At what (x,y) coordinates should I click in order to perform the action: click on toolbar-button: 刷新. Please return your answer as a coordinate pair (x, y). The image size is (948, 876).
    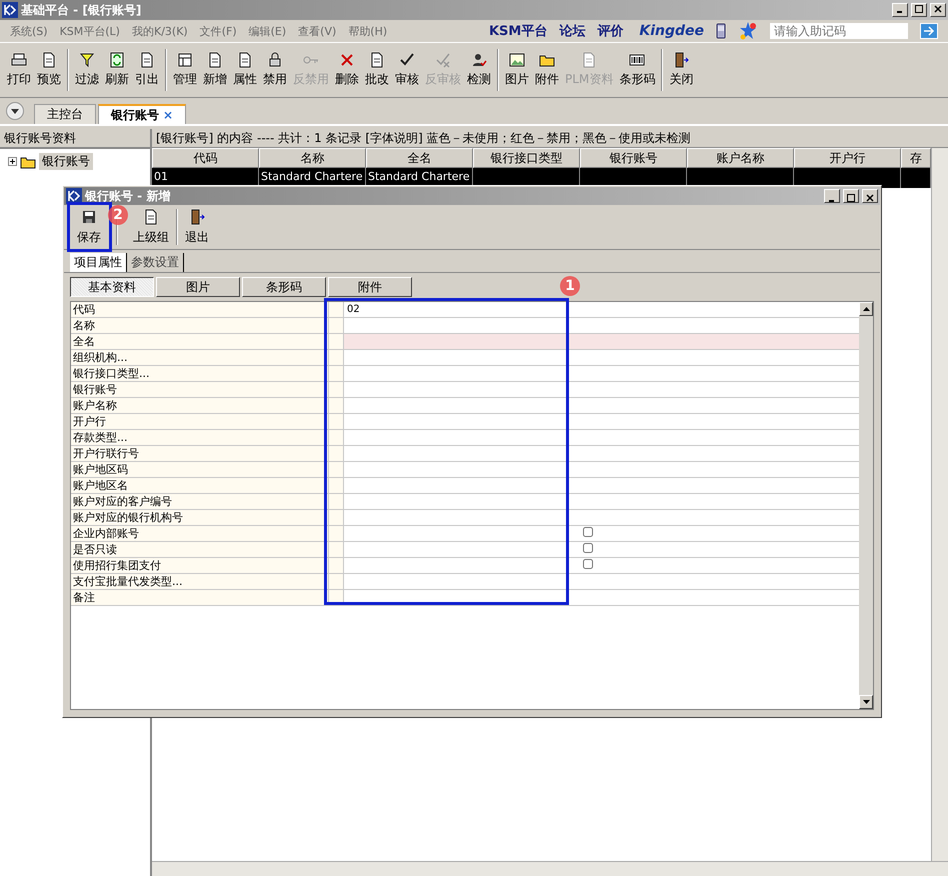
    Looking at the image, I should click on (117, 70).